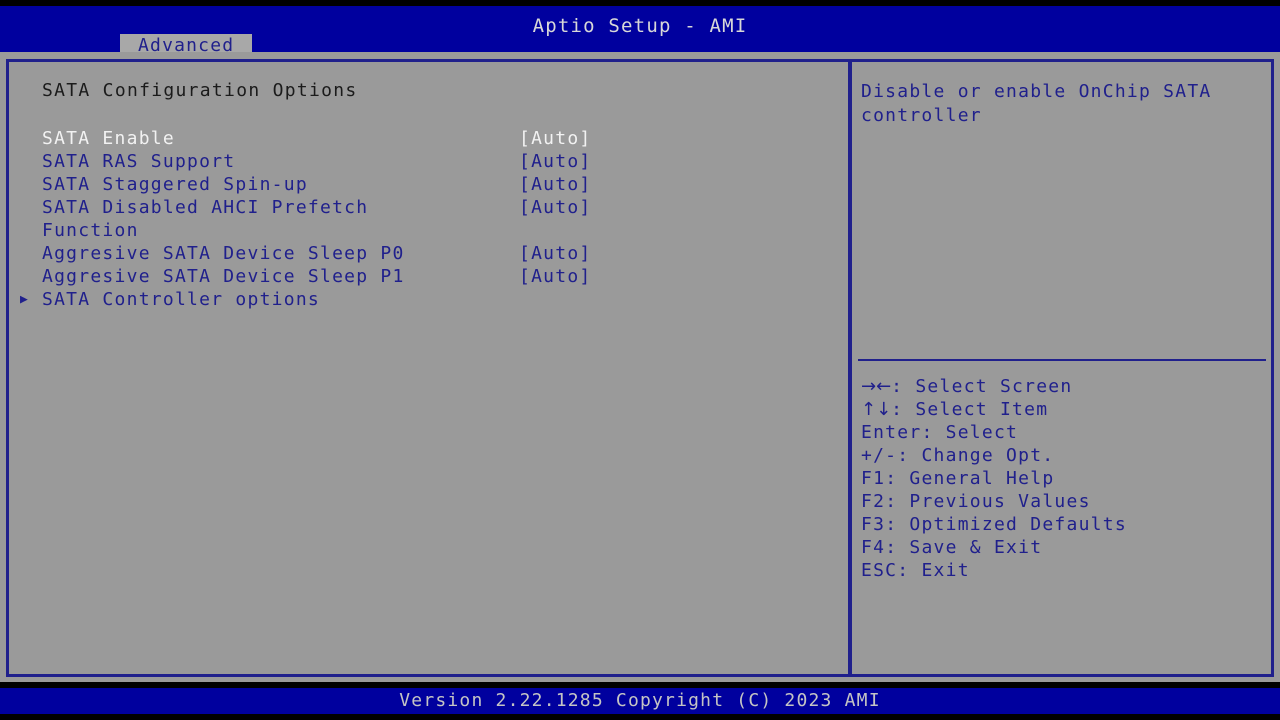 This screenshot has width=1280, height=720. What do you see at coordinates (223, 253) in the screenshot?
I see `option-label: Aggresive SATA Device Sleep P0` at bounding box center [223, 253].